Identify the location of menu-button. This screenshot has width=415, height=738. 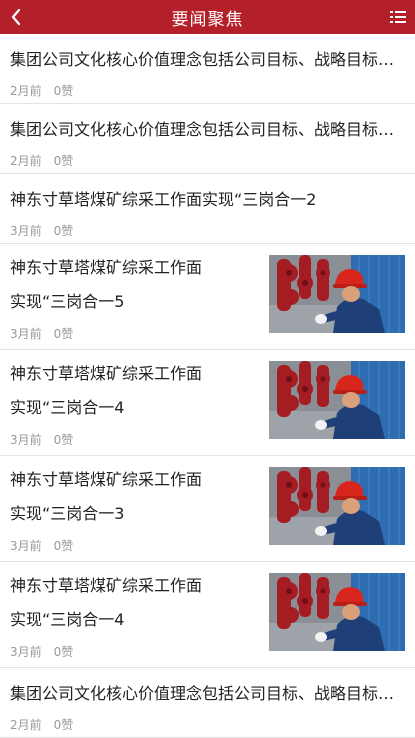
(398, 17).